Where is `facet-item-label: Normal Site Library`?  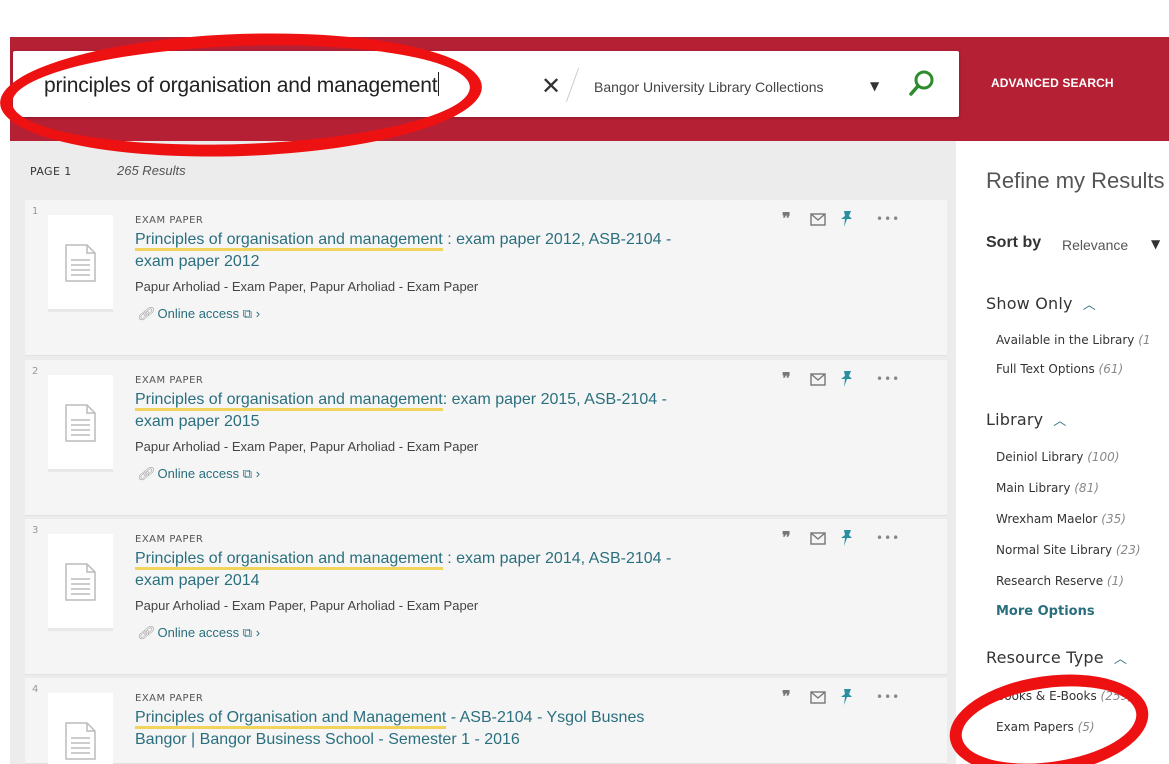
facet-item-label: Normal Site Library is located at coordinates (1054, 550).